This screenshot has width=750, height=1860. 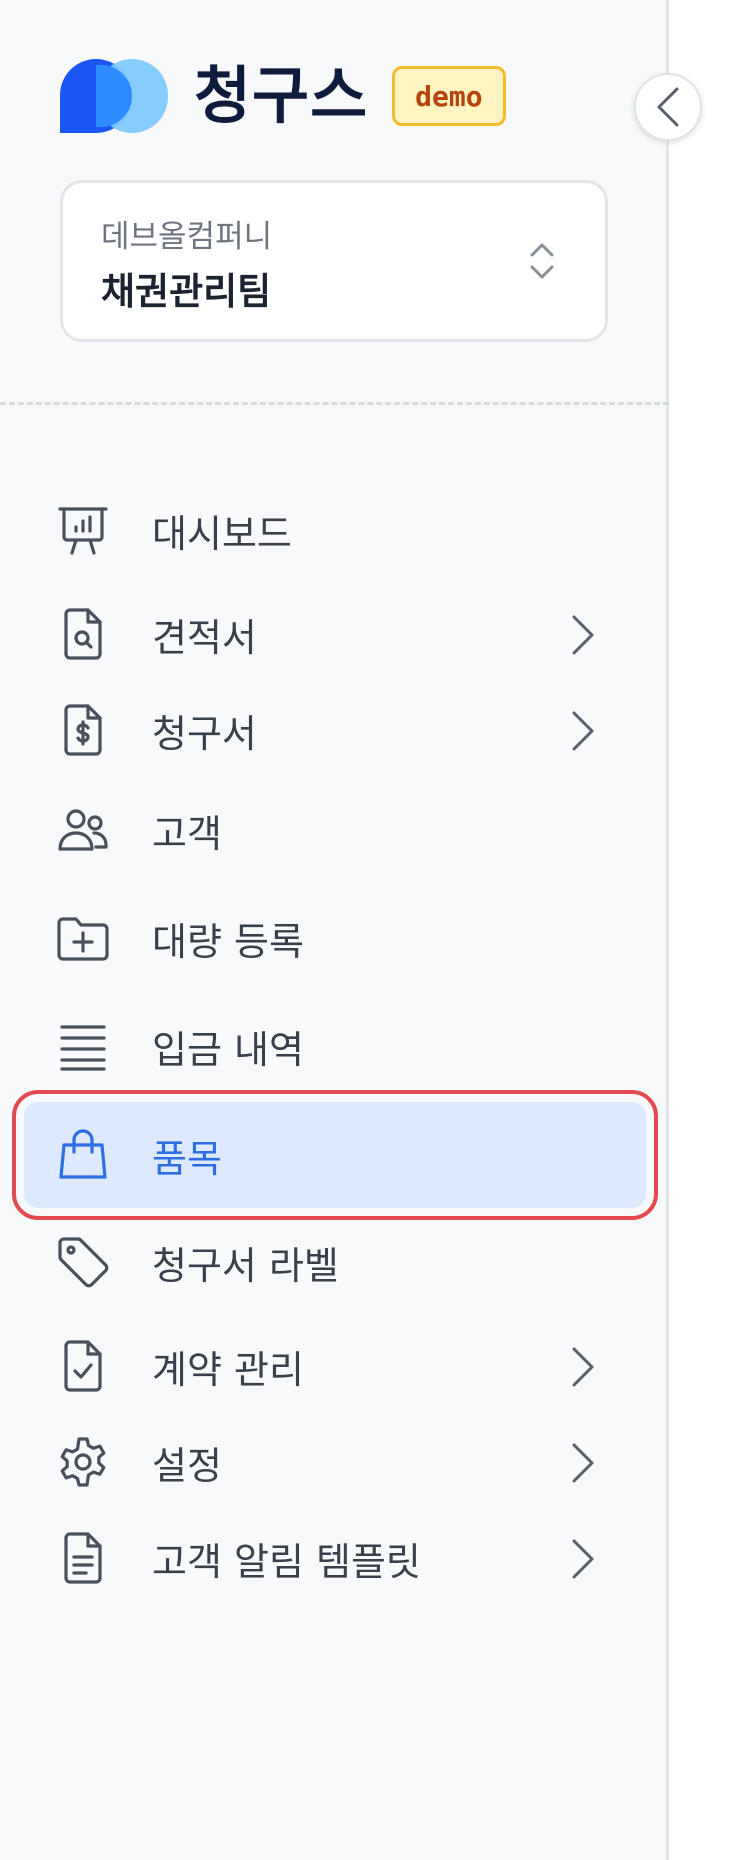 What do you see at coordinates (83, 730) in the screenshot?
I see `document-dollar-icon` at bounding box center [83, 730].